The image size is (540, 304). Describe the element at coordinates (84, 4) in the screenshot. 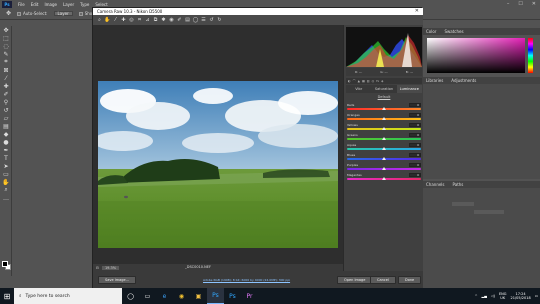

I see `menu-type: Type` at that location.